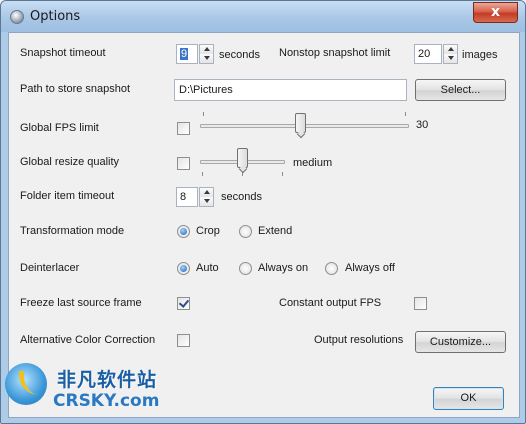  I want to click on fps-limit-label: Global FPS limit, so click(59, 128).